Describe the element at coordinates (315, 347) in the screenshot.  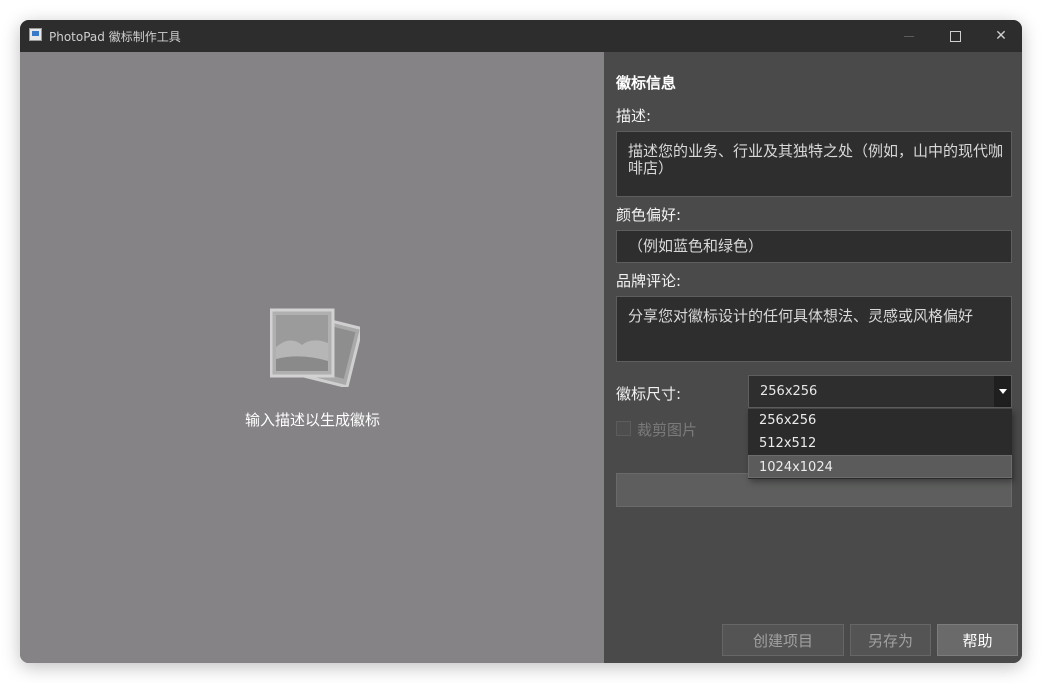
I see `image-placeholder-icon` at that location.